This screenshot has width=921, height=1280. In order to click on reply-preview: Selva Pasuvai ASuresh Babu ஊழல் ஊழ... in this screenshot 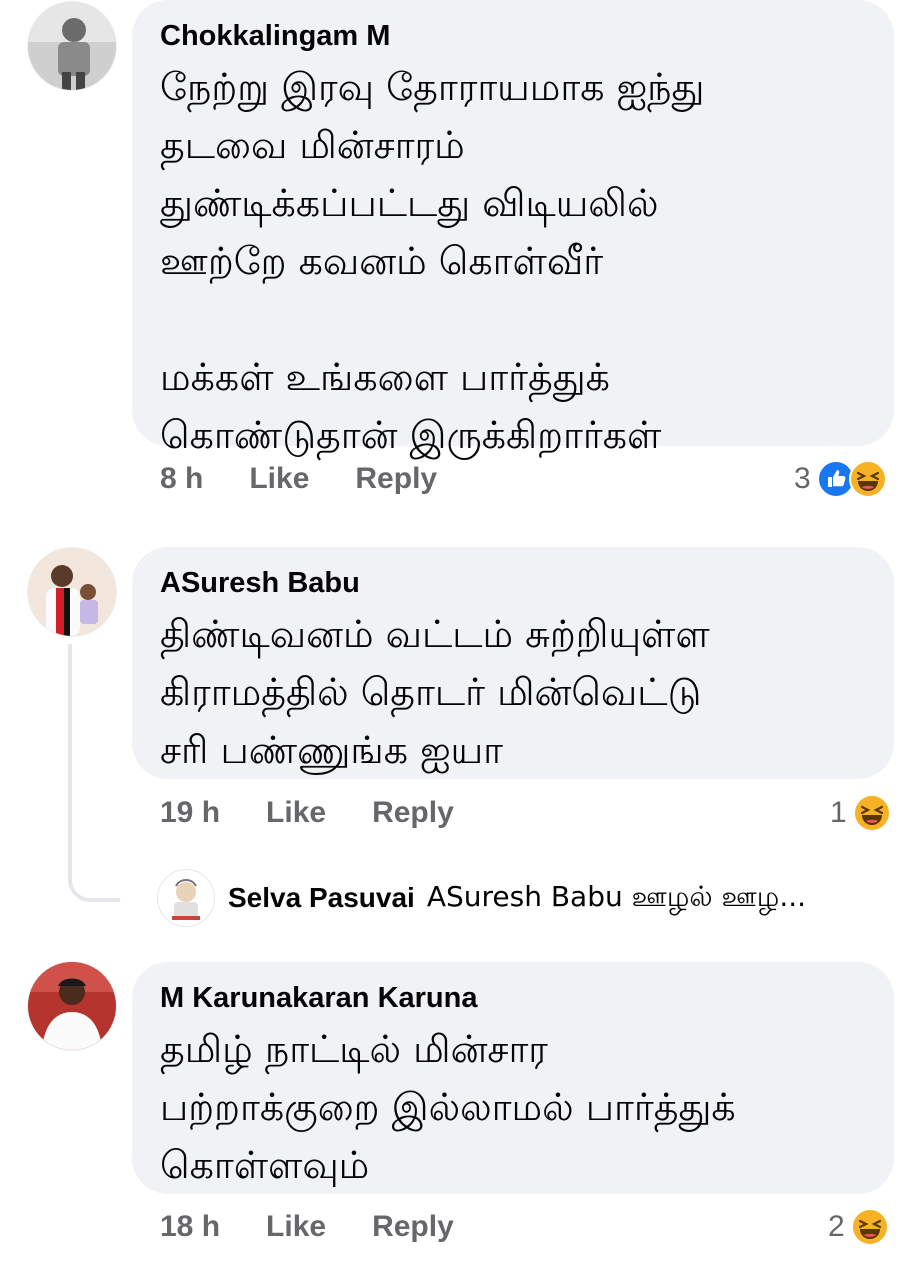, I will do `click(482, 898)`.